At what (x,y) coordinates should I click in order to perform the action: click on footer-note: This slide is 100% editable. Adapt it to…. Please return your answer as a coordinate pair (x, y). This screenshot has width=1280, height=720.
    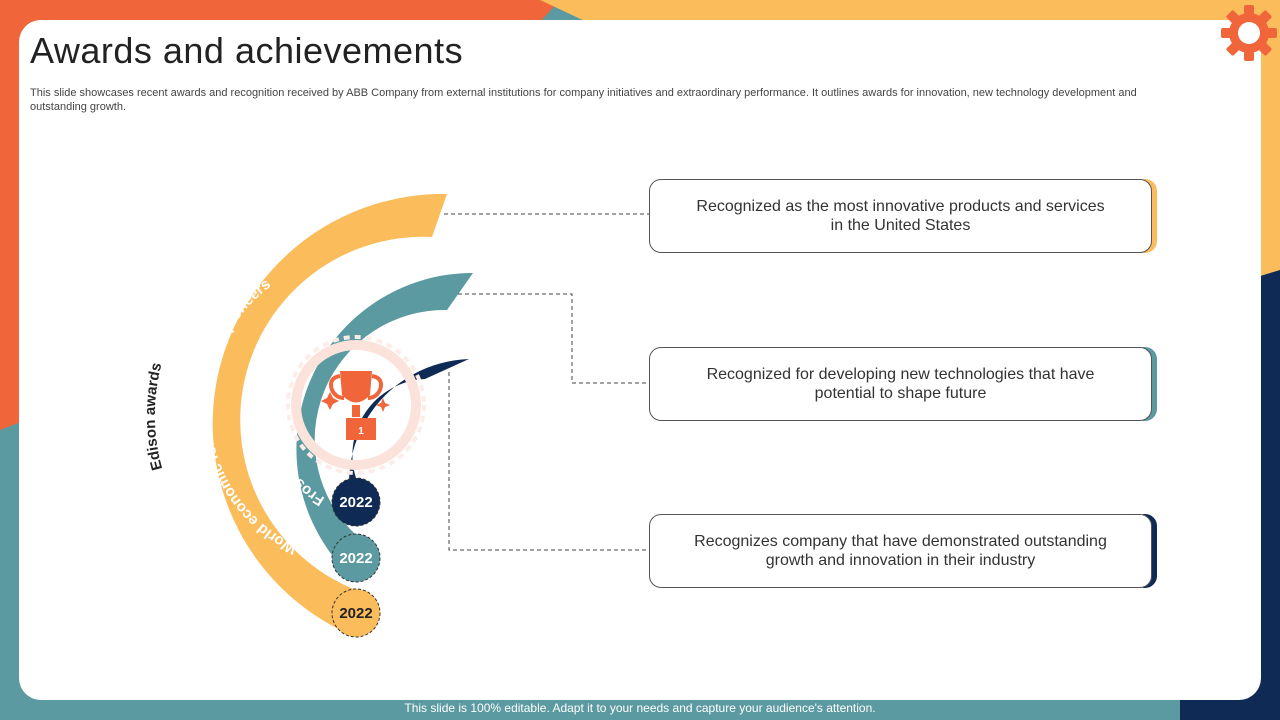
    Looking at the image, I should click on (640, 708).